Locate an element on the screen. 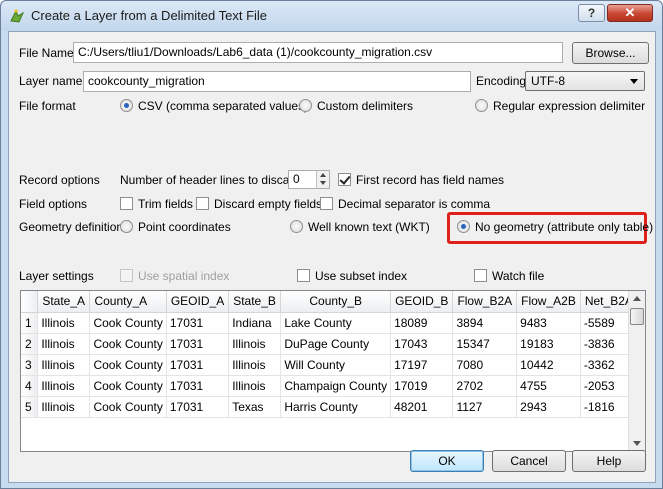  table-cell: Champaign County is located at coordinates (336, 386).